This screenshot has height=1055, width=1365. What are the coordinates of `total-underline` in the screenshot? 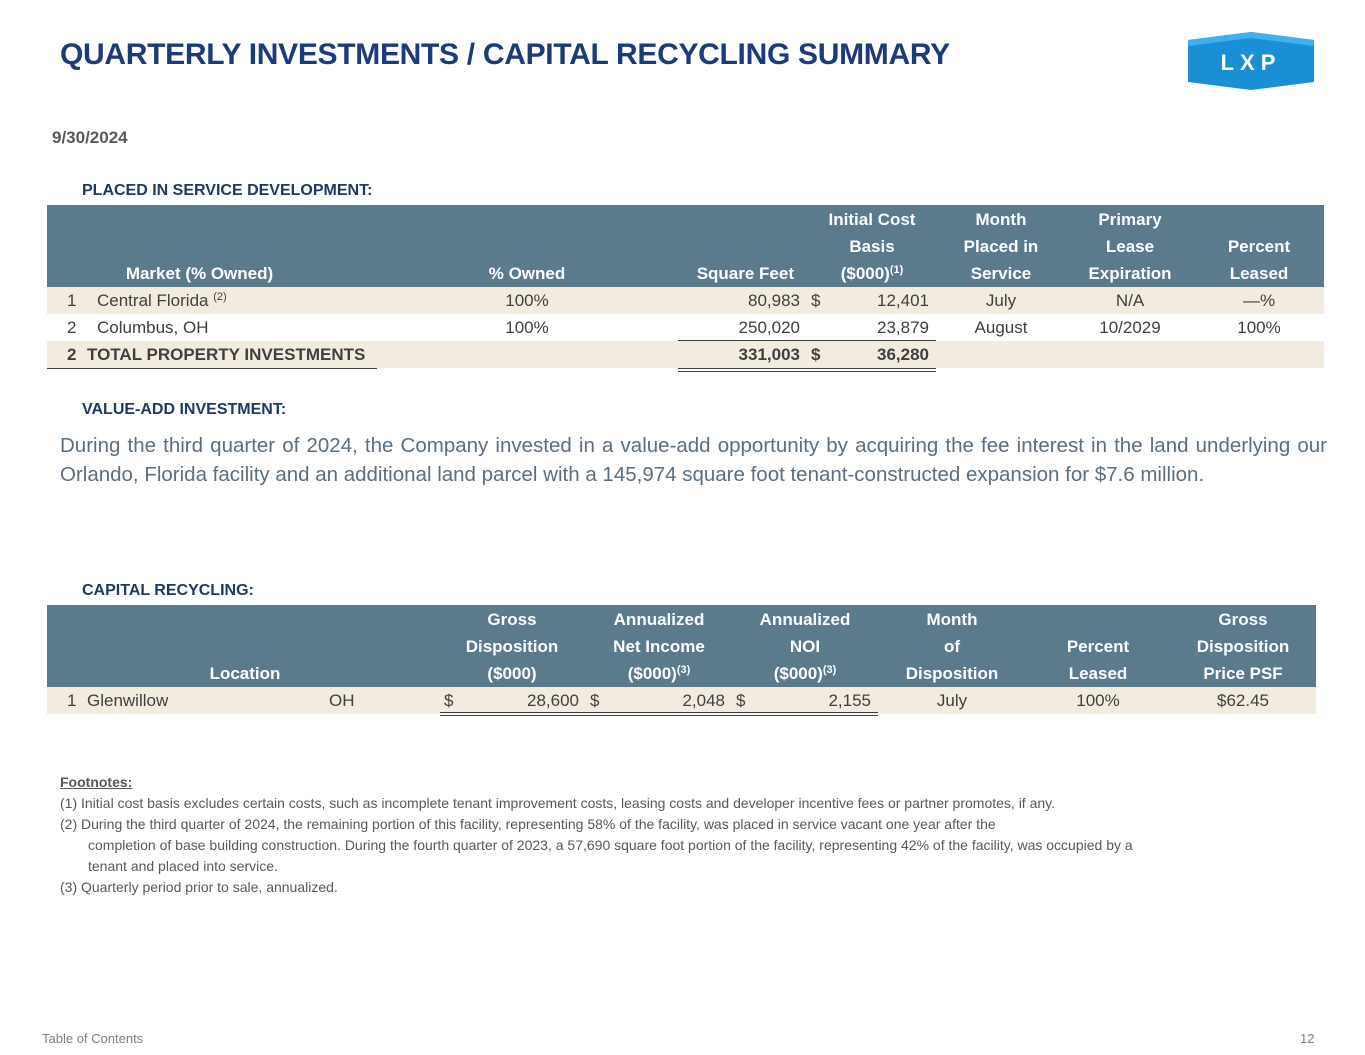 It's located at (212, 368).